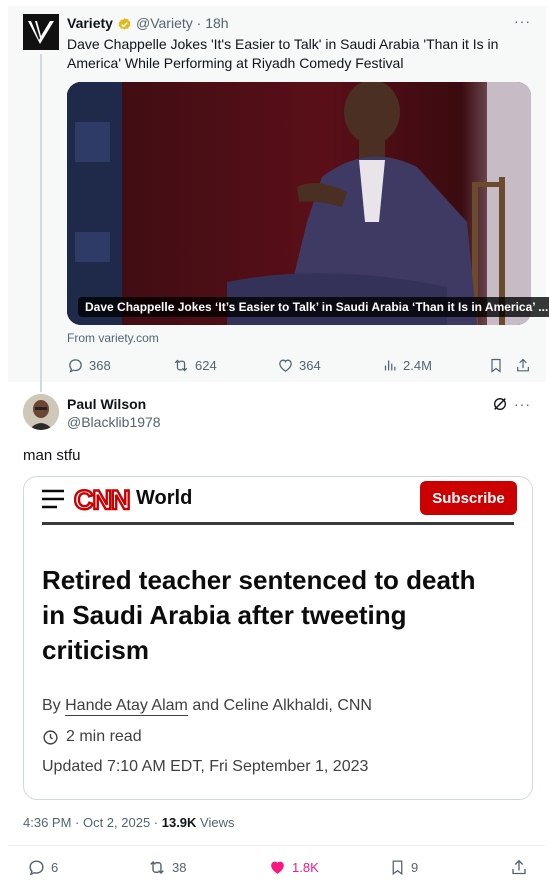 This screenshot has height=885, width=549. Describe the element at coordinates (278, 523) in the screenshot. I see `header-divider` at that location.